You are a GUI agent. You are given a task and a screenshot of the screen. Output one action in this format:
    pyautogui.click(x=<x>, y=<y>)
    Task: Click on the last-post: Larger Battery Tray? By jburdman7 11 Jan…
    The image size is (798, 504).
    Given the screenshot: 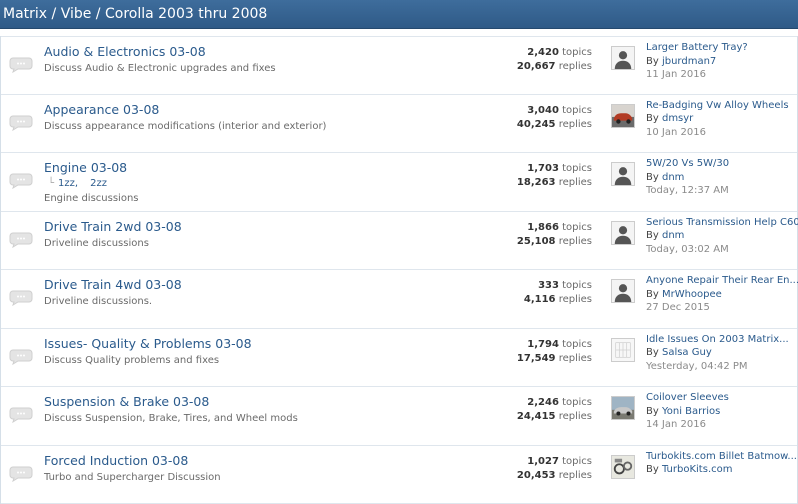 What is the action you would take?
    pyautogui.click(x=697, y=61)
    